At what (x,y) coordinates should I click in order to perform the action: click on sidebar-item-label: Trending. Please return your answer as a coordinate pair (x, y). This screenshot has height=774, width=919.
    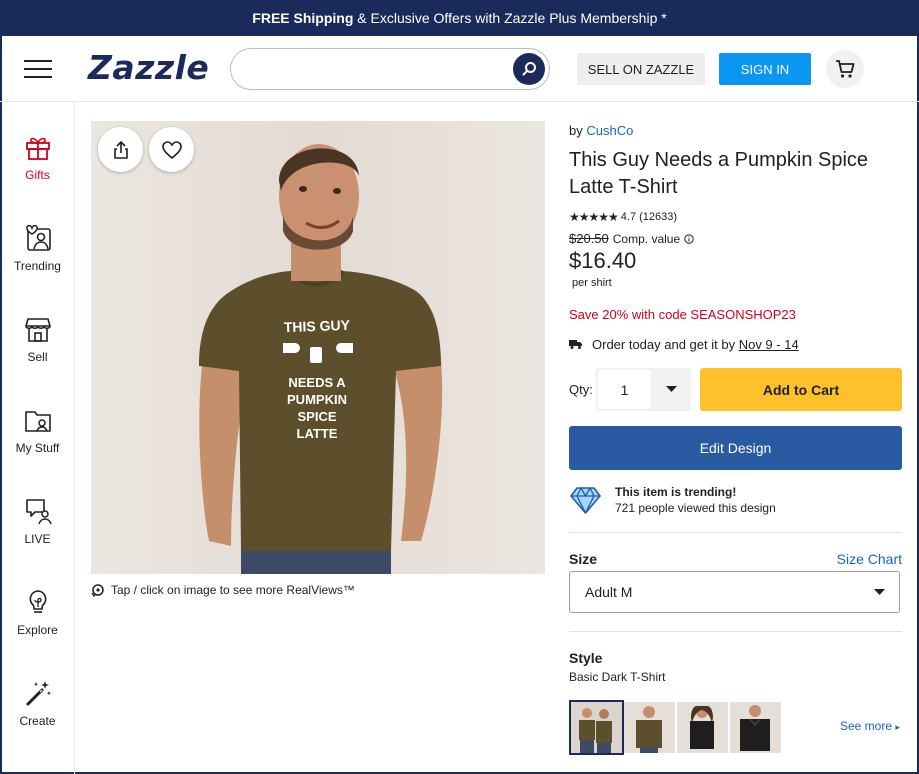
    Looking at the image, I should click on (37, 266).